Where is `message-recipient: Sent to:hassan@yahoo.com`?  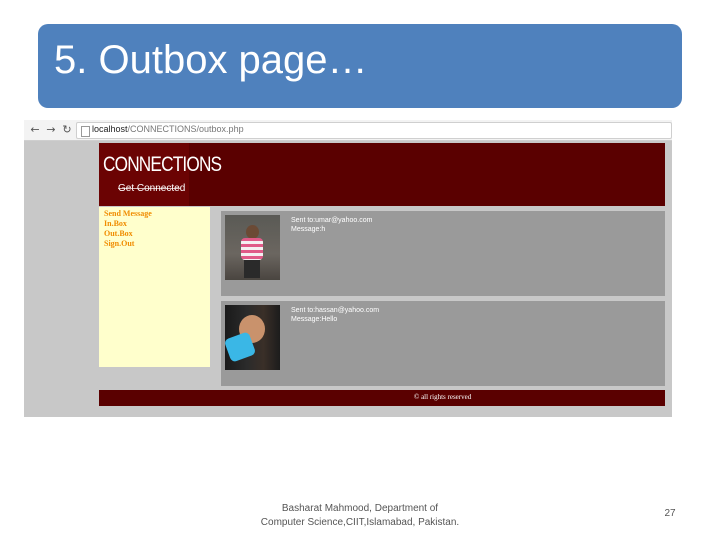
message-recipient: Sent to:hassan@yahoo.com is located at coordinates (335, 310).